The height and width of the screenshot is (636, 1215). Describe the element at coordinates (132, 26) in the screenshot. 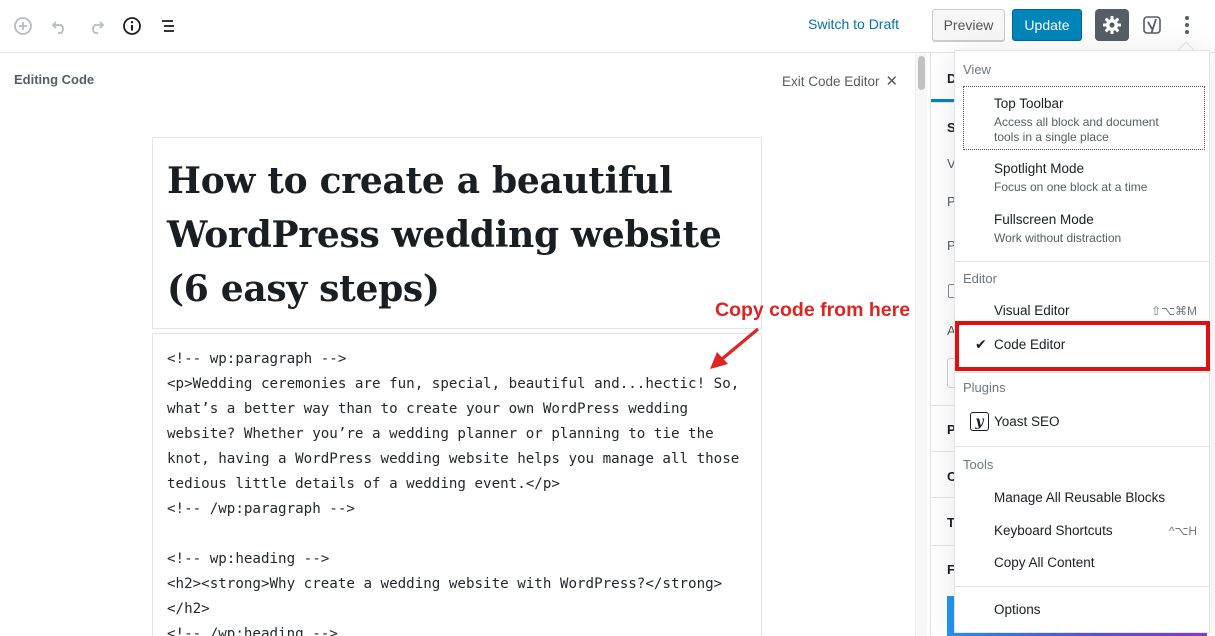

I see `info-icon` at that location.